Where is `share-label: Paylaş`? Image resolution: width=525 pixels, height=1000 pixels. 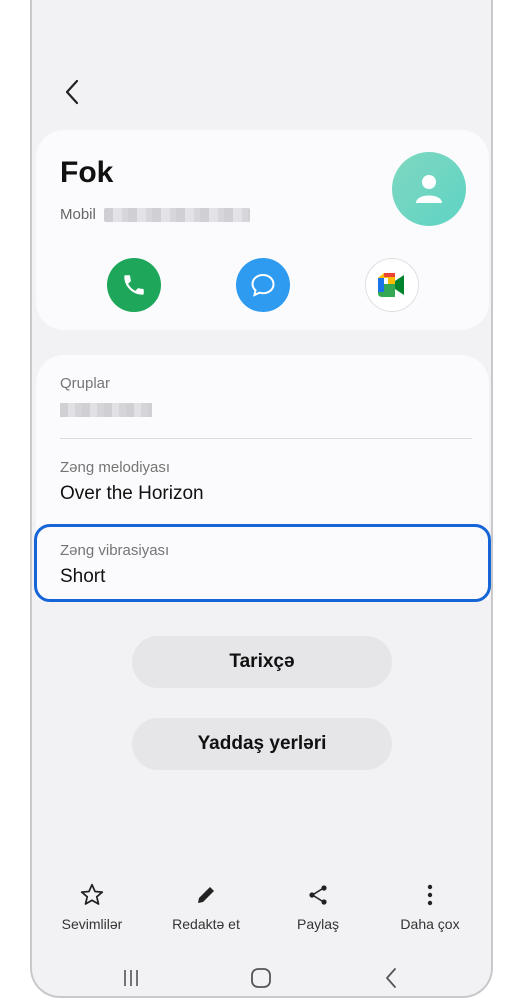 share-label: Paylaş is located at coordinates (318, 924).